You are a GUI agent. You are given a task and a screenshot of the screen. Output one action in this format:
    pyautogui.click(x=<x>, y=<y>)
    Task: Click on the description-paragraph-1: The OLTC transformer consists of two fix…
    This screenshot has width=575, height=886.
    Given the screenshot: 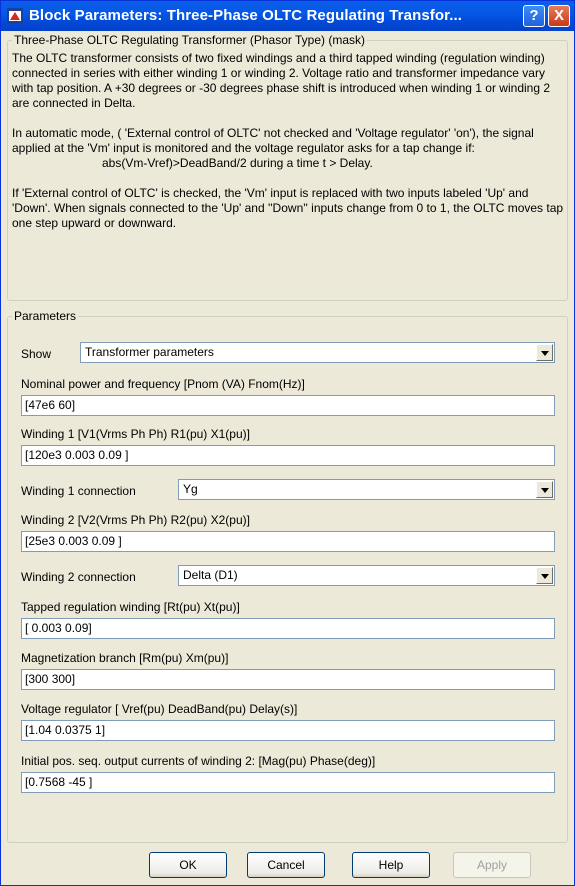 What is the action you would take?
    pyautogui.click(x=281, y=80)
    